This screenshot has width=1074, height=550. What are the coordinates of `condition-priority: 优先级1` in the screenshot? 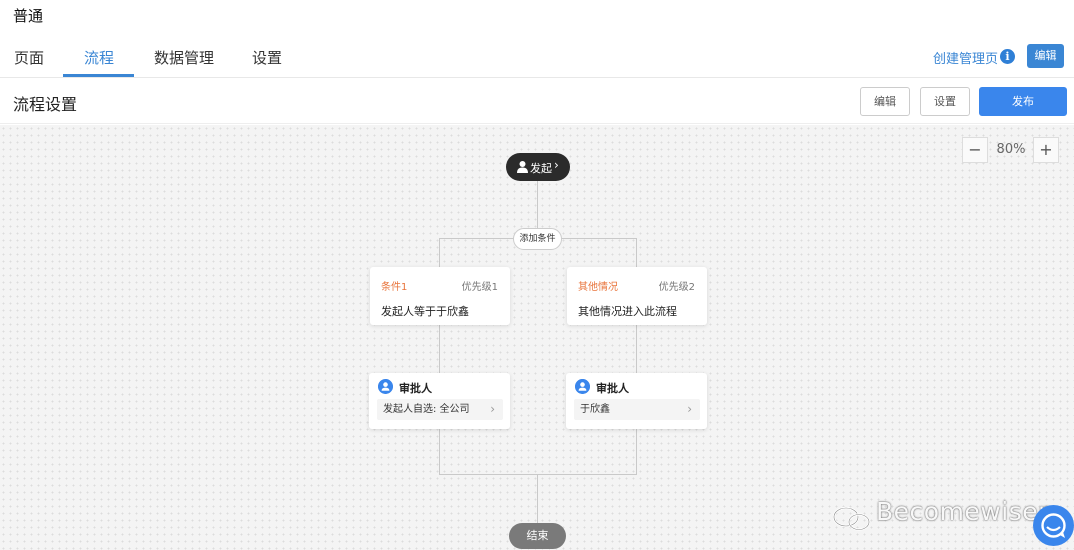 It's located at (479, 287).